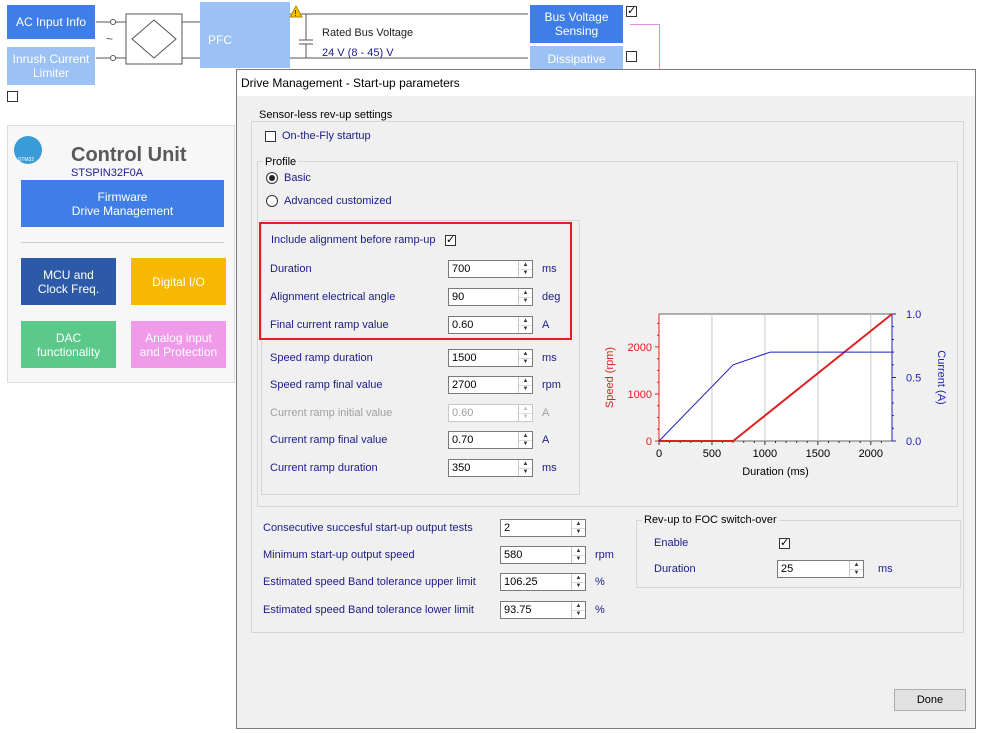 The width and height of the screenshot is (999, 733). Describe the element at coordinates (631, 10) in the screenshot. I see `bus-voltage-sensing-checkbox` at that location.